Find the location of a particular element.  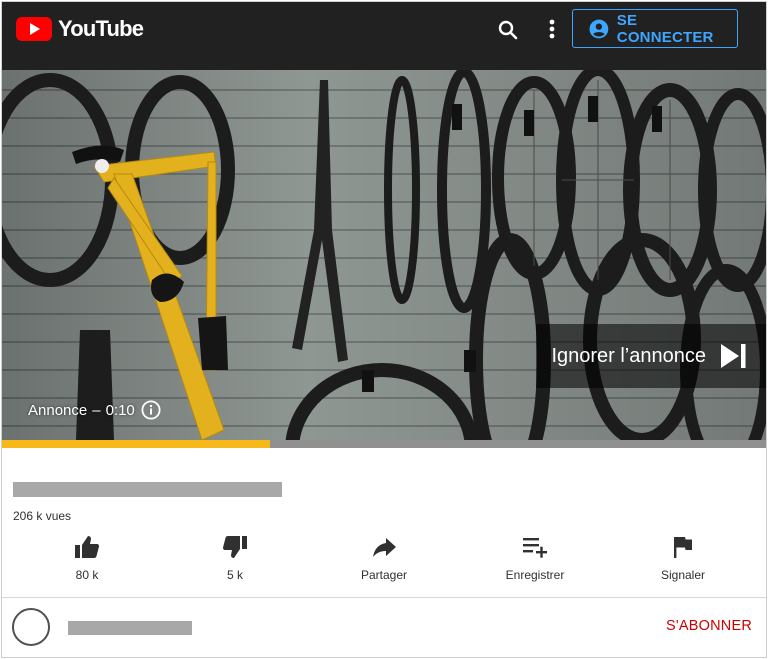

skip-ad-button: Ignorer l’annonce is located at coordinates (651, 356).